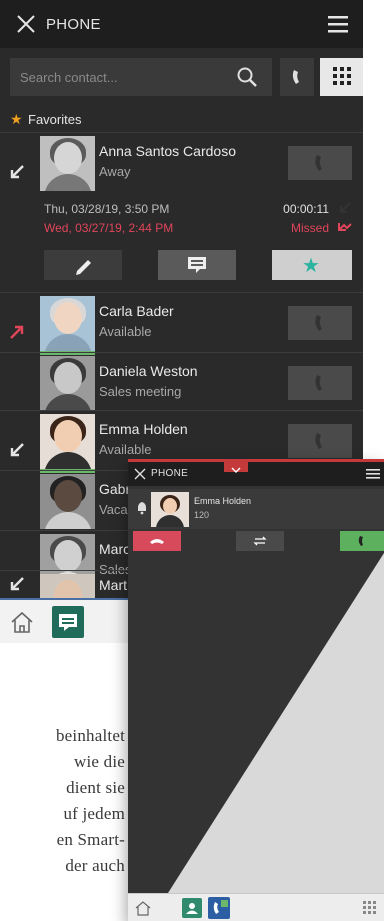  What do you see at coordinates (370, 908) in the screenshot?
I see `apps-grid-icon` at bounding box center [370, 908].